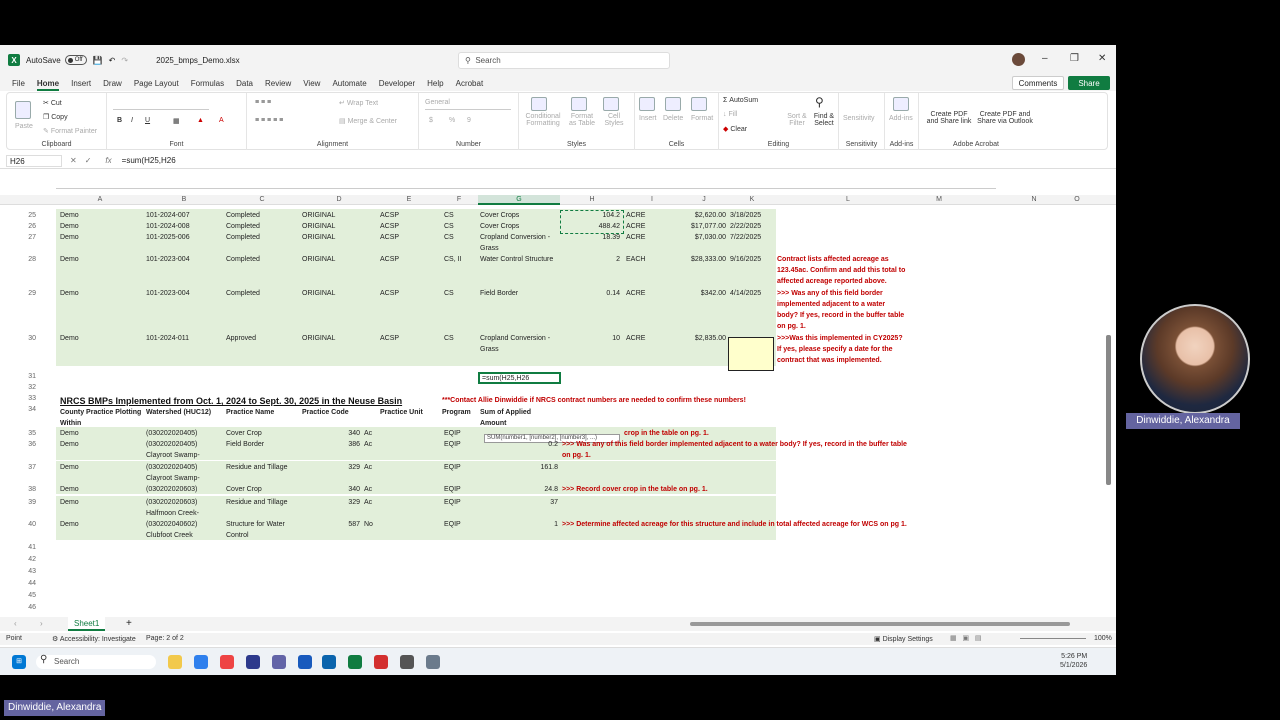 The image size is (1280, 720). I want to click on edge-icon, so click(201, 662).